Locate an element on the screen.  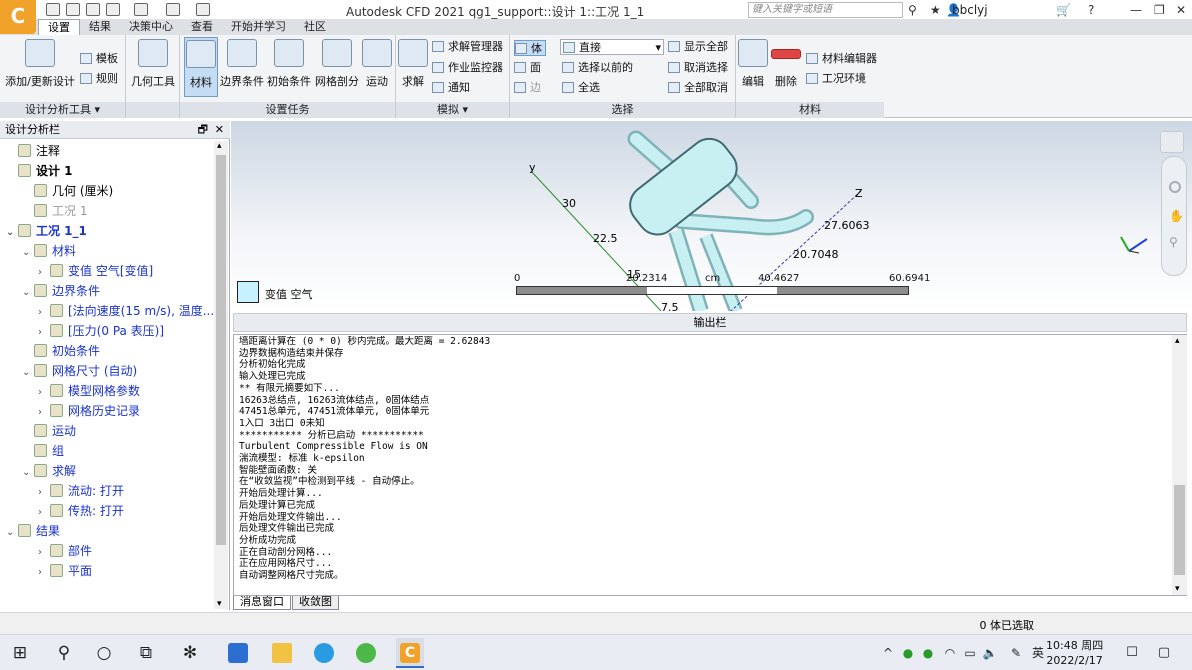
tree-node: 初始条件 is located at coordinates (61, 351).